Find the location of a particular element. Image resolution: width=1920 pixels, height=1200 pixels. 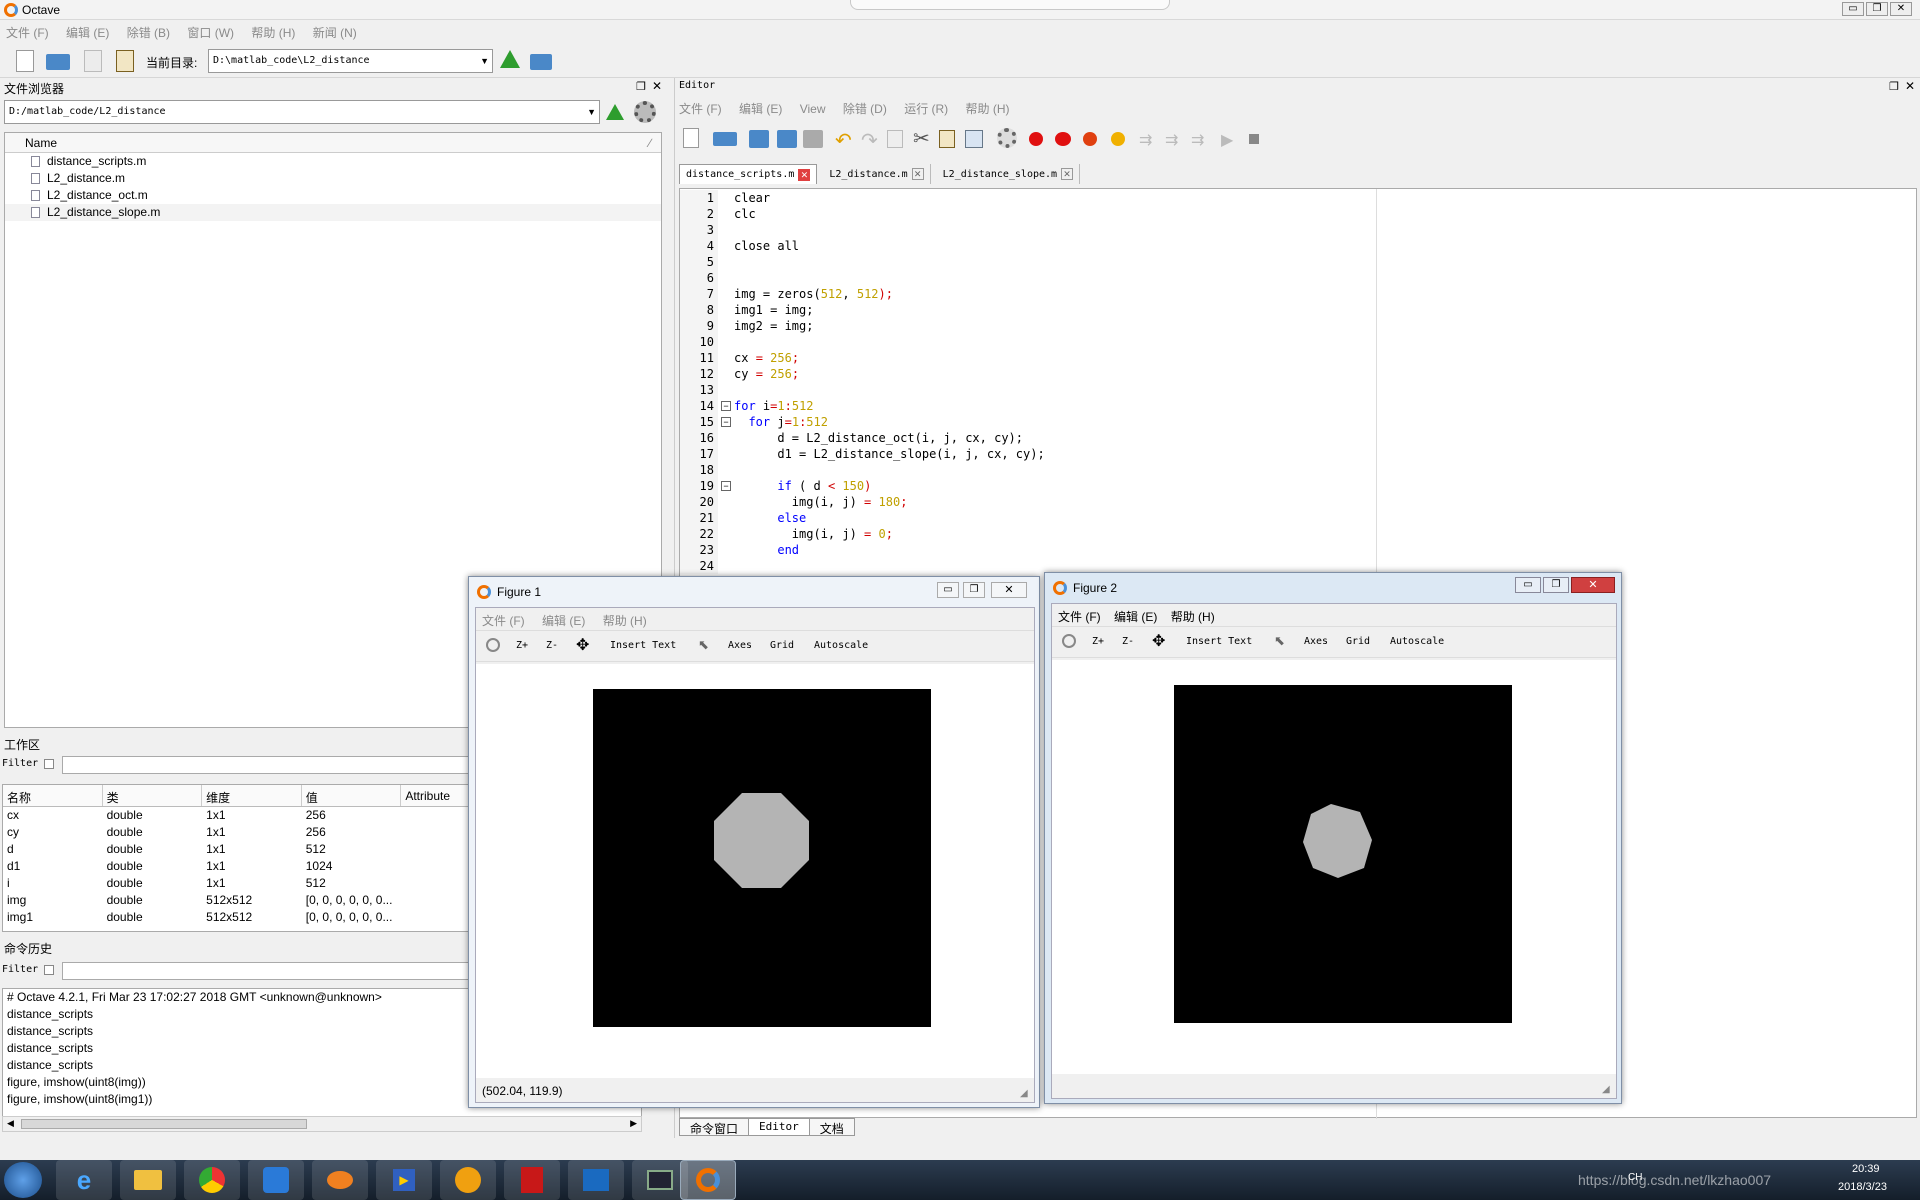

title-drag-handle is located at coordinates (1010, 5).